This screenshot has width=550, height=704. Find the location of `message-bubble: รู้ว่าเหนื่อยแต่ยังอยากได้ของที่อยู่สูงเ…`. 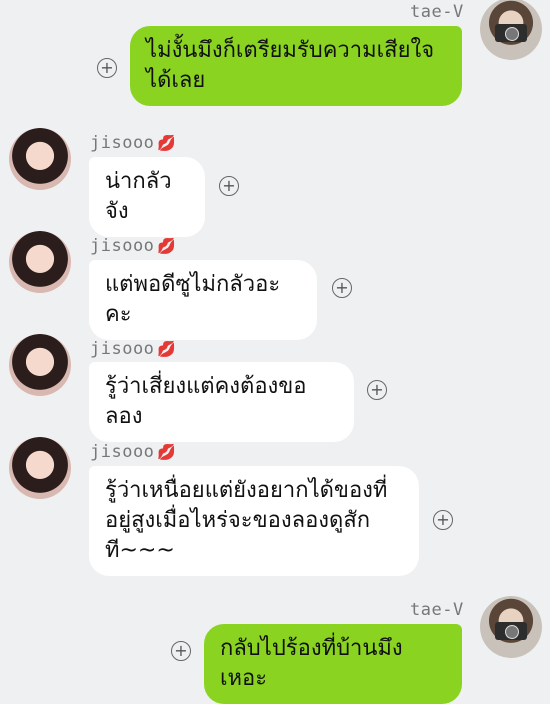

message-bubble: รู้ว่าเหนื่อยแต่ยังอยากได้ของที่อยู่สูงเ… is located at coordinates (254, 521).